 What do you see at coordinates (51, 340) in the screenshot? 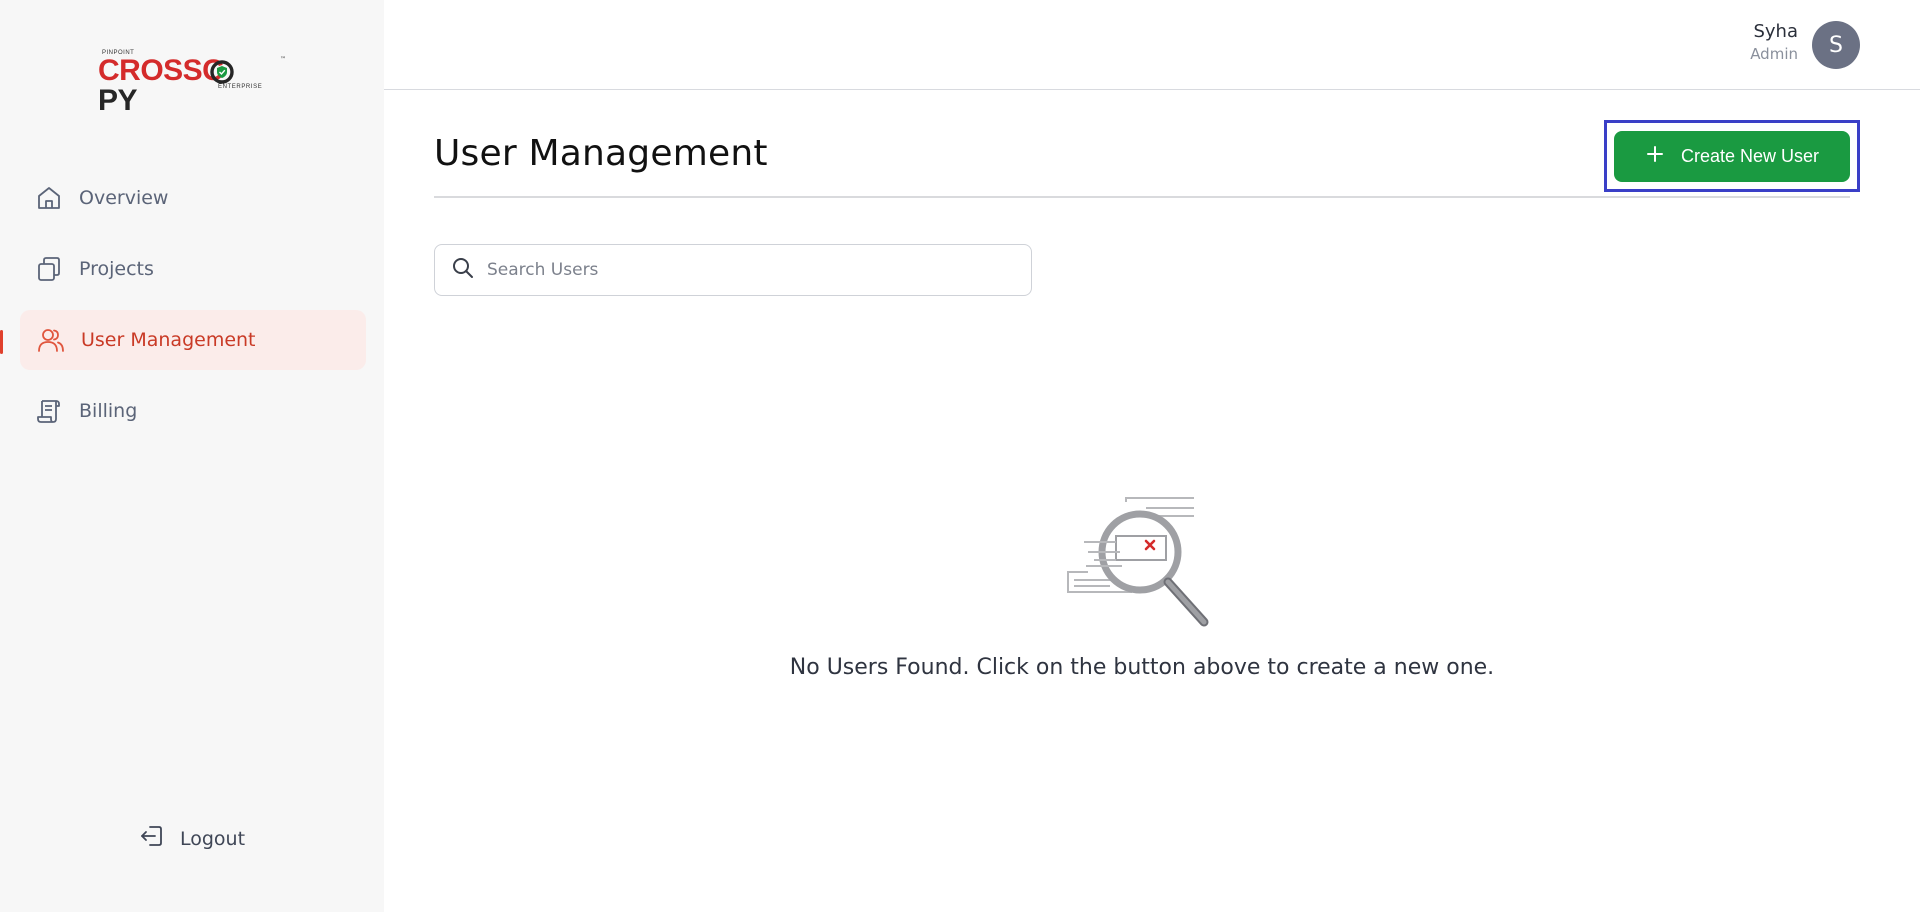
I see `users-icon` at bounding box center [51, 340].